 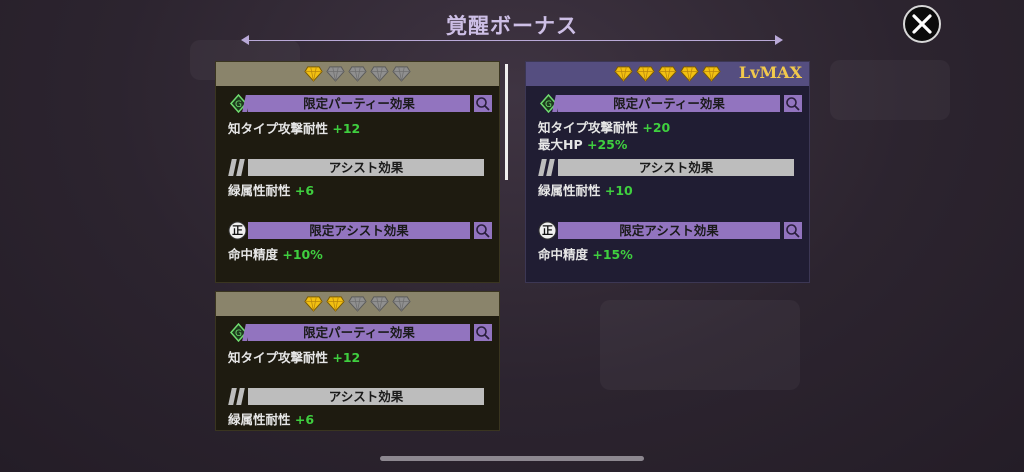 I want to click on effect-line: 命中精度 +10%, so click(x=275, y=253).